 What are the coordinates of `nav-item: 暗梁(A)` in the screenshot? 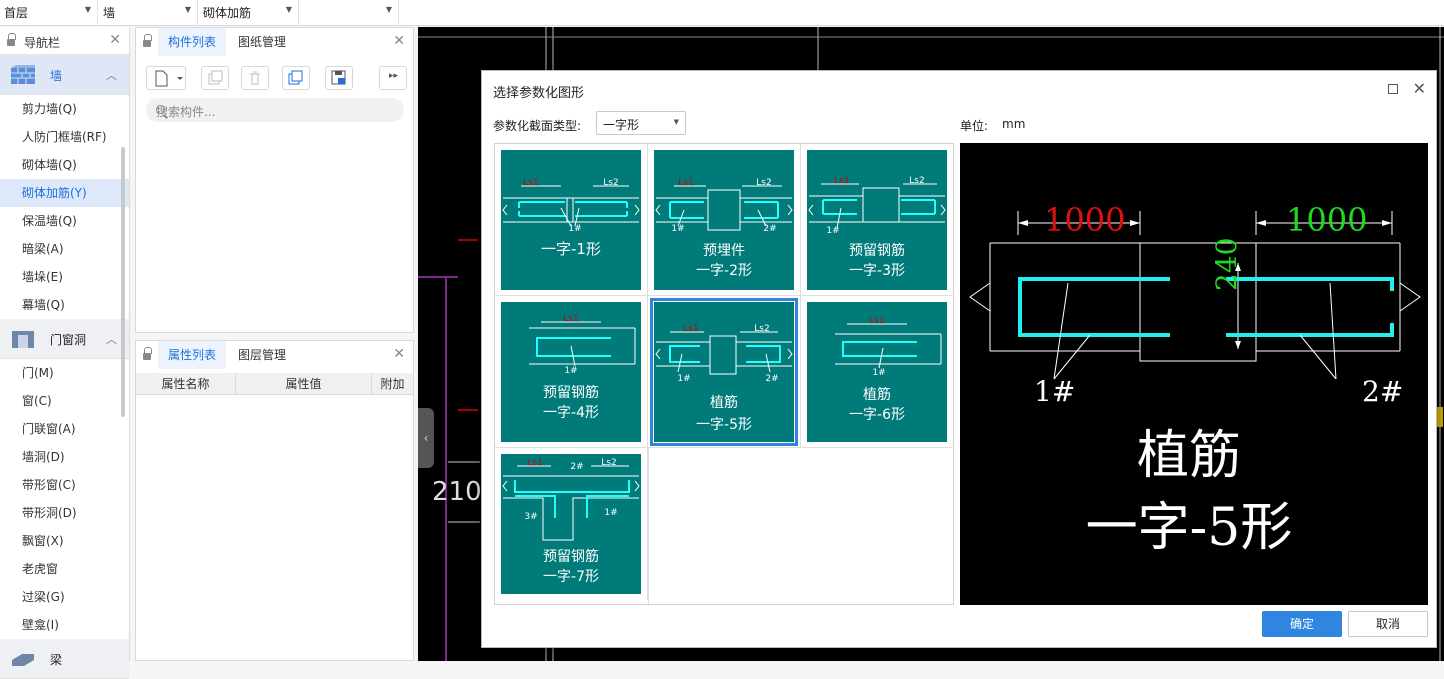 It's located at (64, 249).